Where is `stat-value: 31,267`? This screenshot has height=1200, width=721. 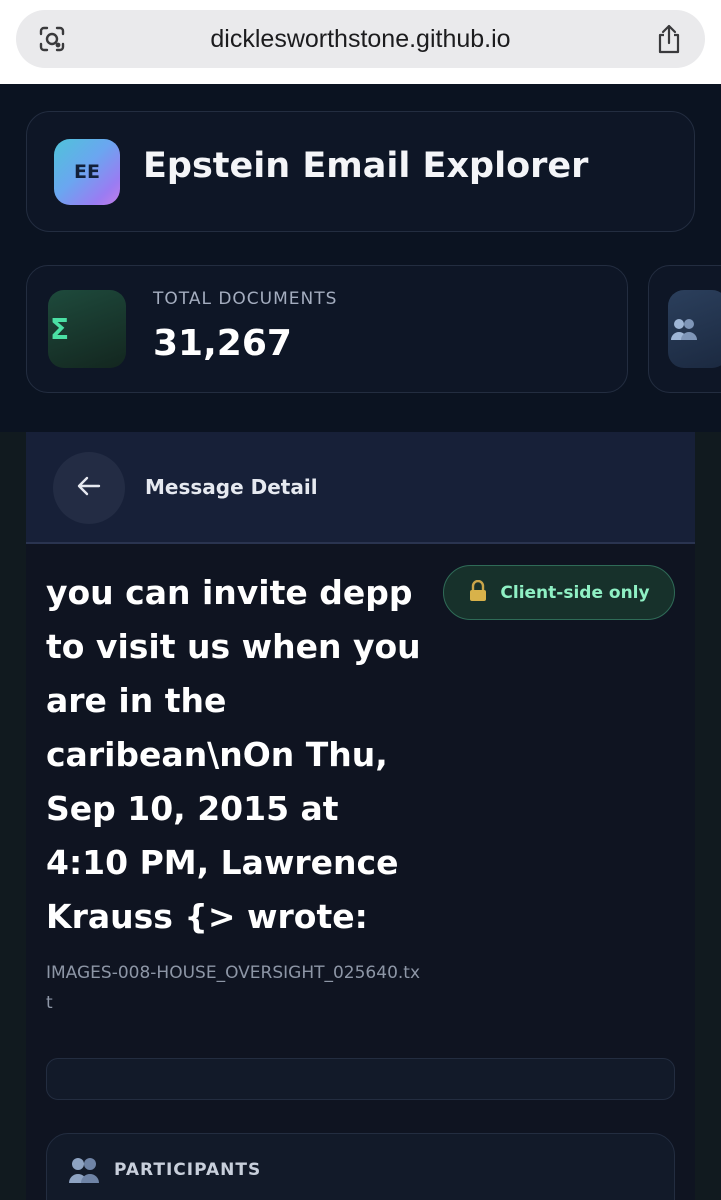 stat-value: 31,267 is located at coordinates (222, 343).